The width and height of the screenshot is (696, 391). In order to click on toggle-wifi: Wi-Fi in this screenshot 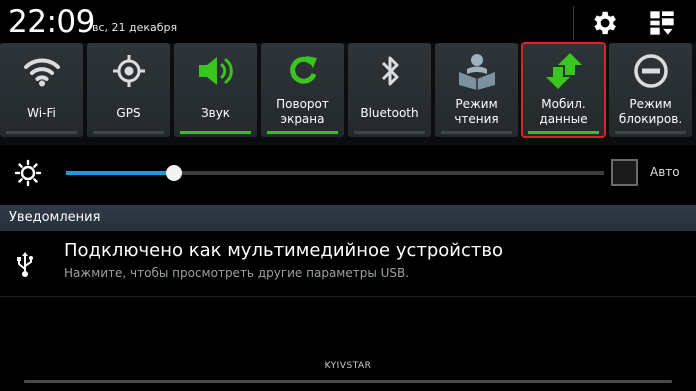, I will do `click(41, 90)`.